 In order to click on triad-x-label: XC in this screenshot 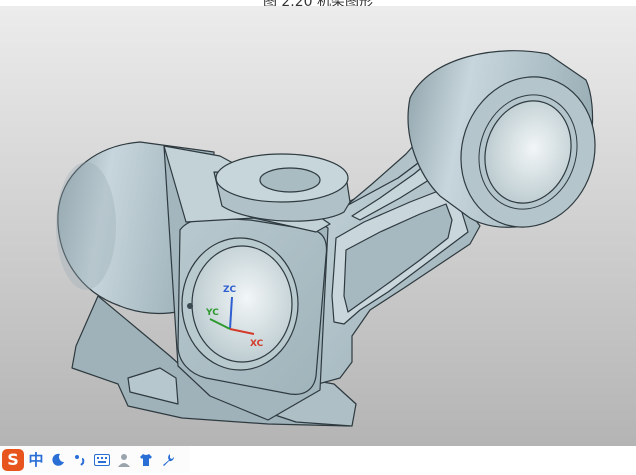, I will do `click(257, 344)`.